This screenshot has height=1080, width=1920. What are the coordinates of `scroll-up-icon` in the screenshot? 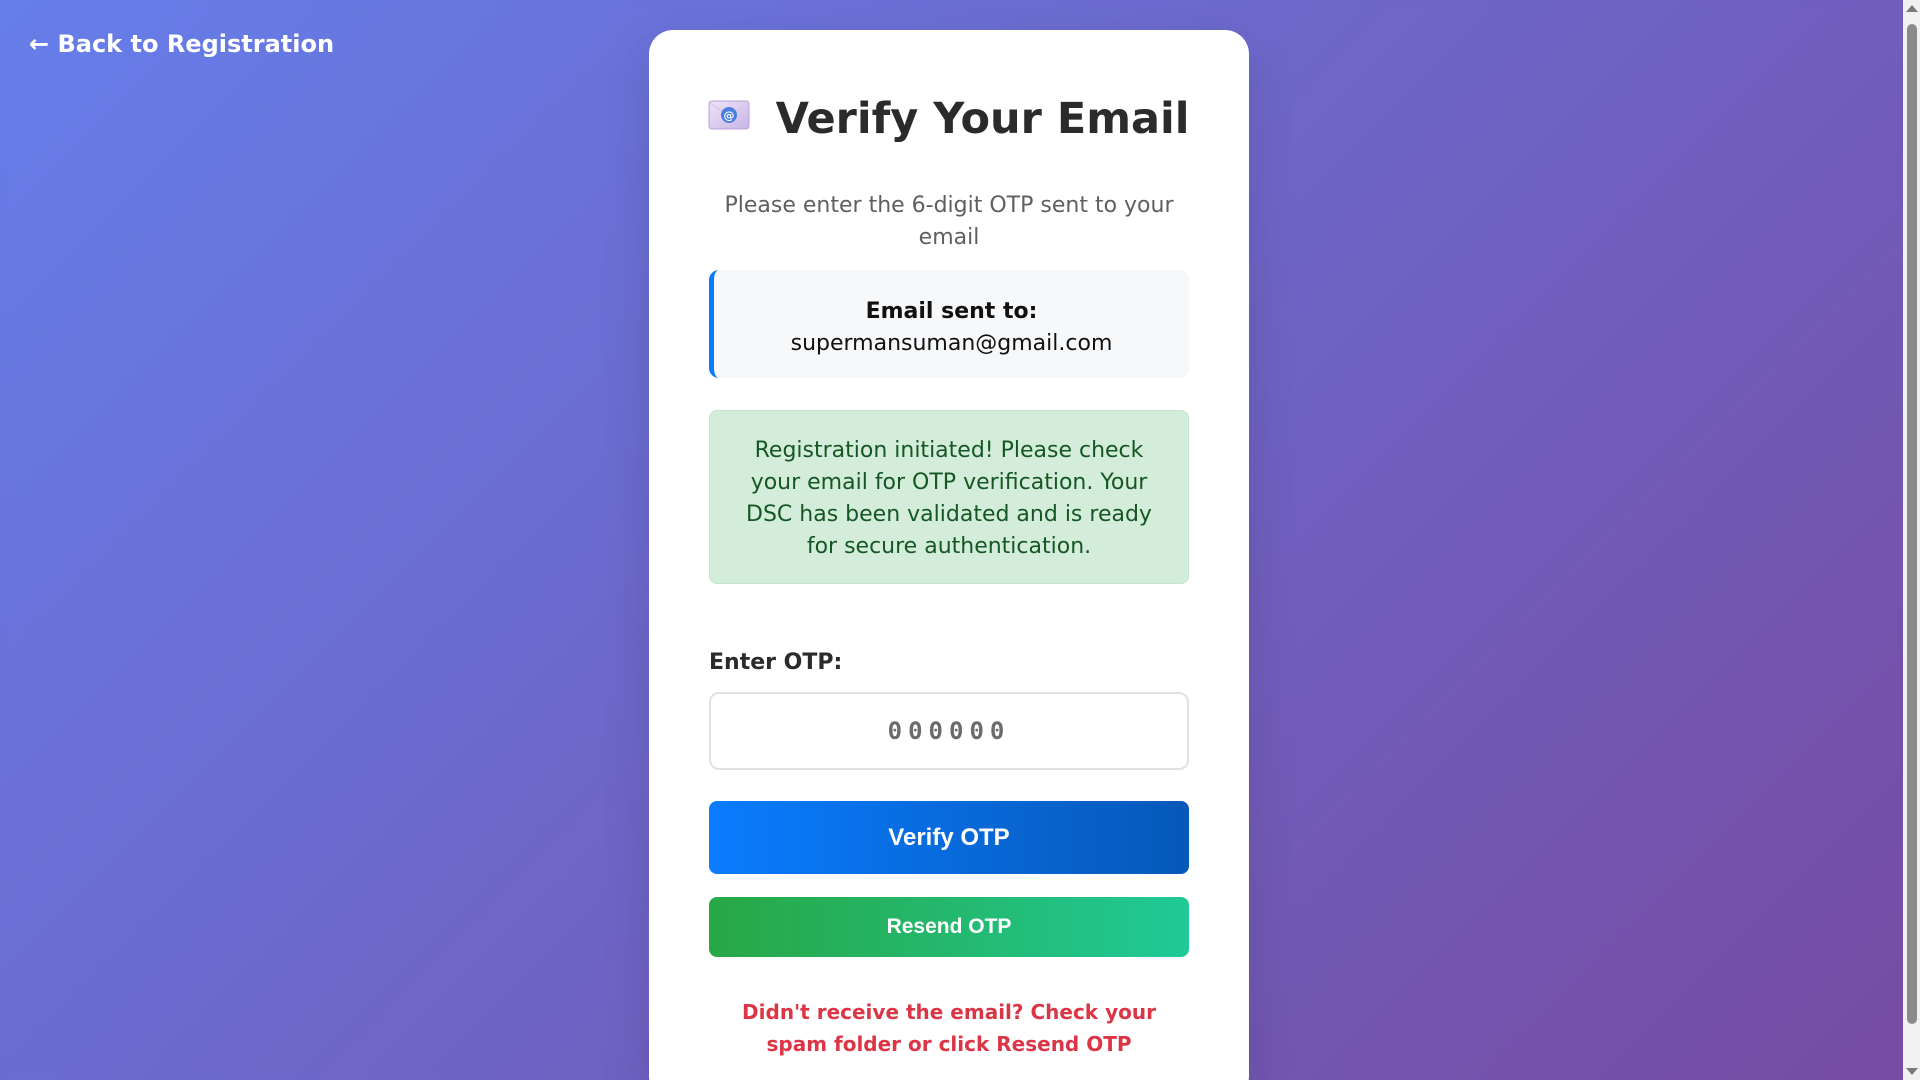 It's located at (1912, 8).